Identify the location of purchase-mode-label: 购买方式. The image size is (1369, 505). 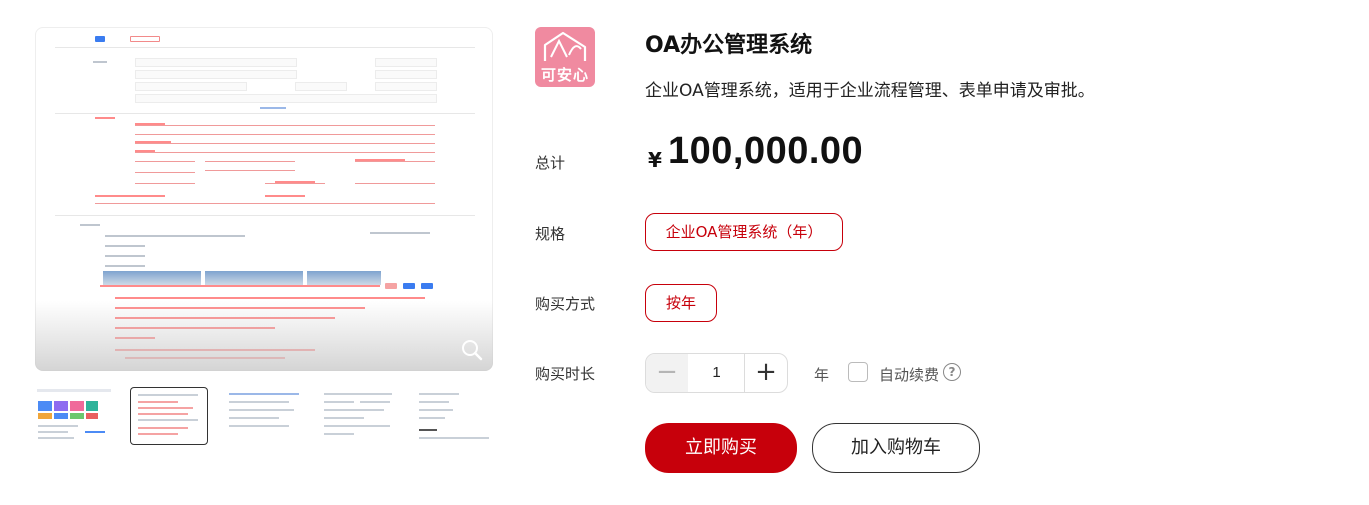
(565, 304).